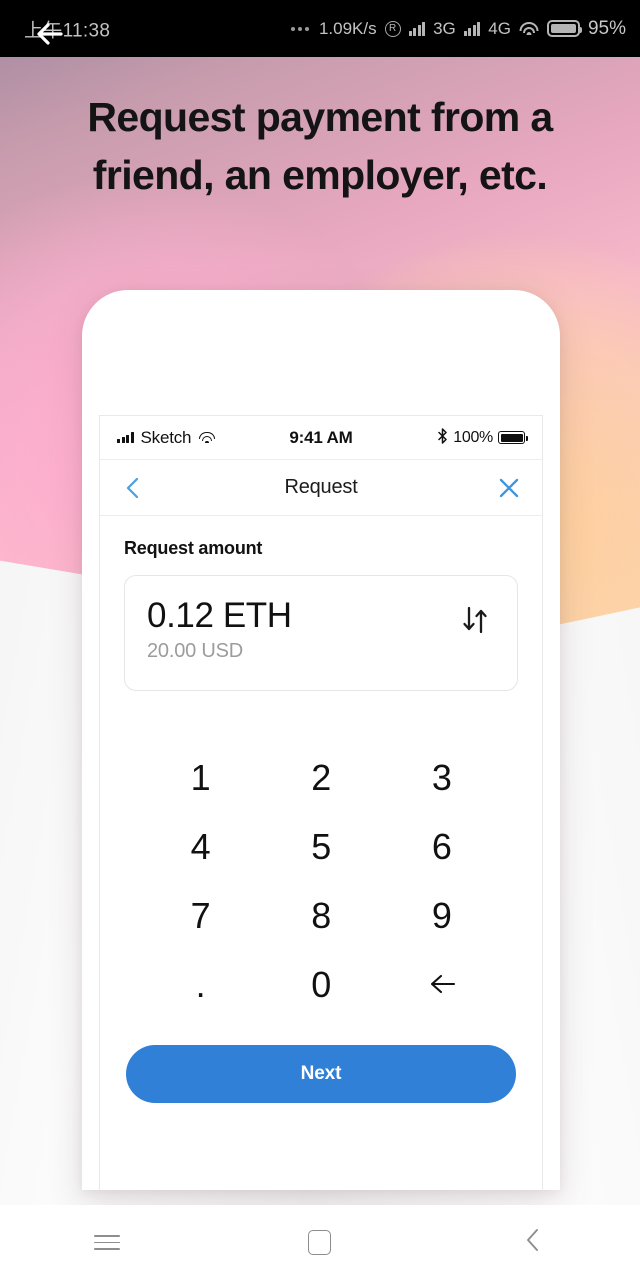 The height and width of the screenshot is (1280, 640). What do you see at coordinates (133, 488) in the screenshot?
I see `nav-back-chevron-left-icon` at bounding box center [133, 488].